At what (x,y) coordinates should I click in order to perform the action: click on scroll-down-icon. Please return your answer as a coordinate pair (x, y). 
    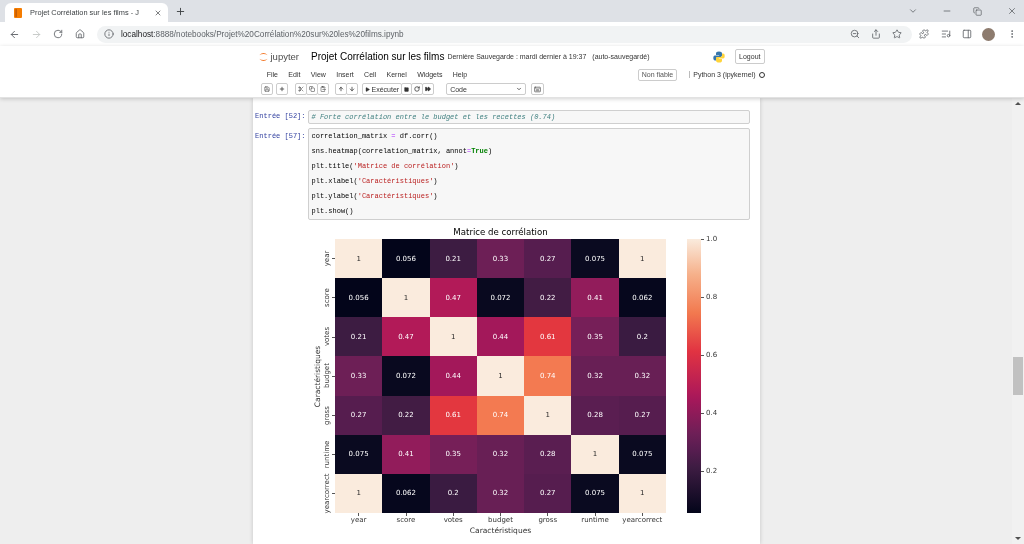
    Looking at the image, I should click on (1018, 538).